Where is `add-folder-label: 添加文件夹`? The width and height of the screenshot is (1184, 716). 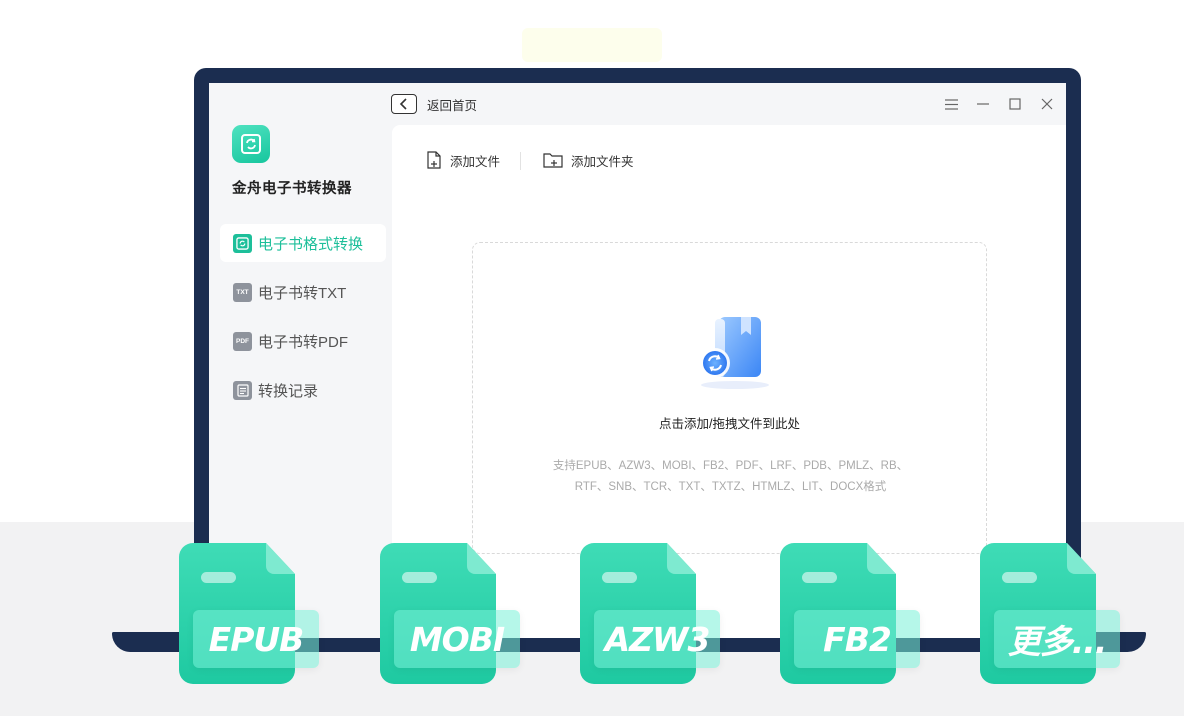
add-folder-label: 添加文件夹 is located at coordinates (602, 162).